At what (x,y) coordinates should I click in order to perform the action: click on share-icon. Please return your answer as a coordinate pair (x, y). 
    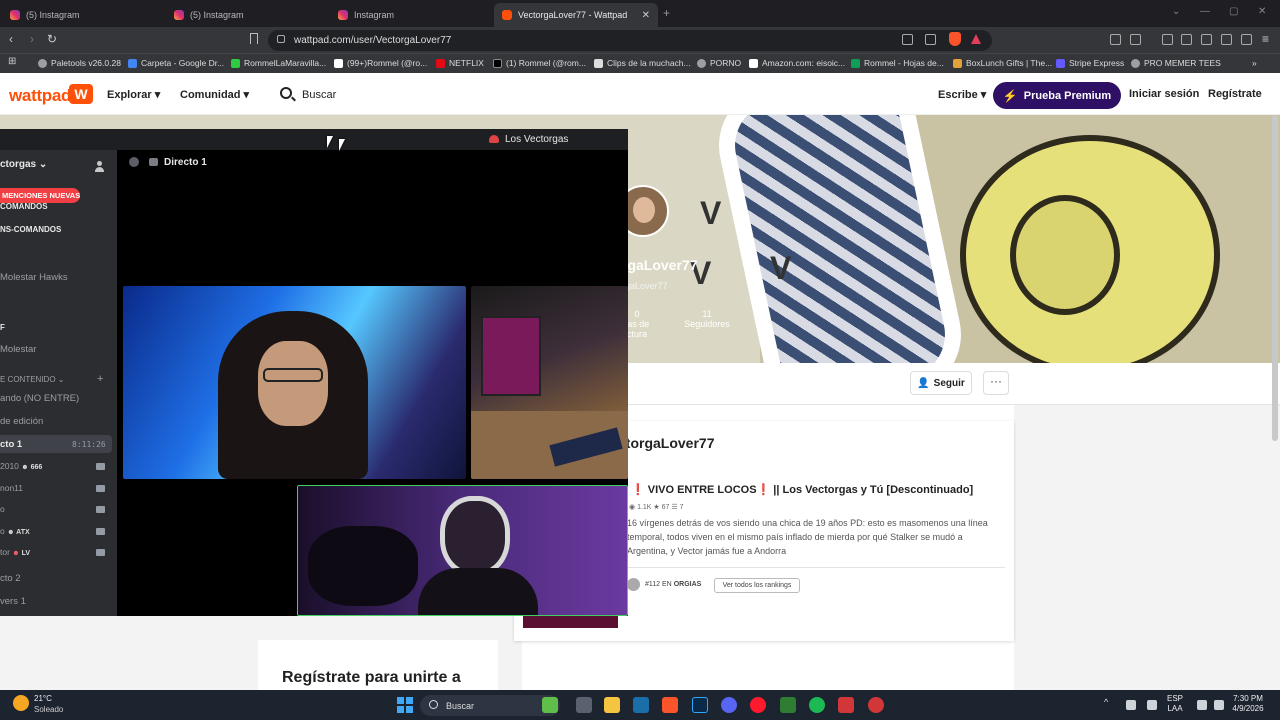
    Looking at the image, I should click on (930, 39).